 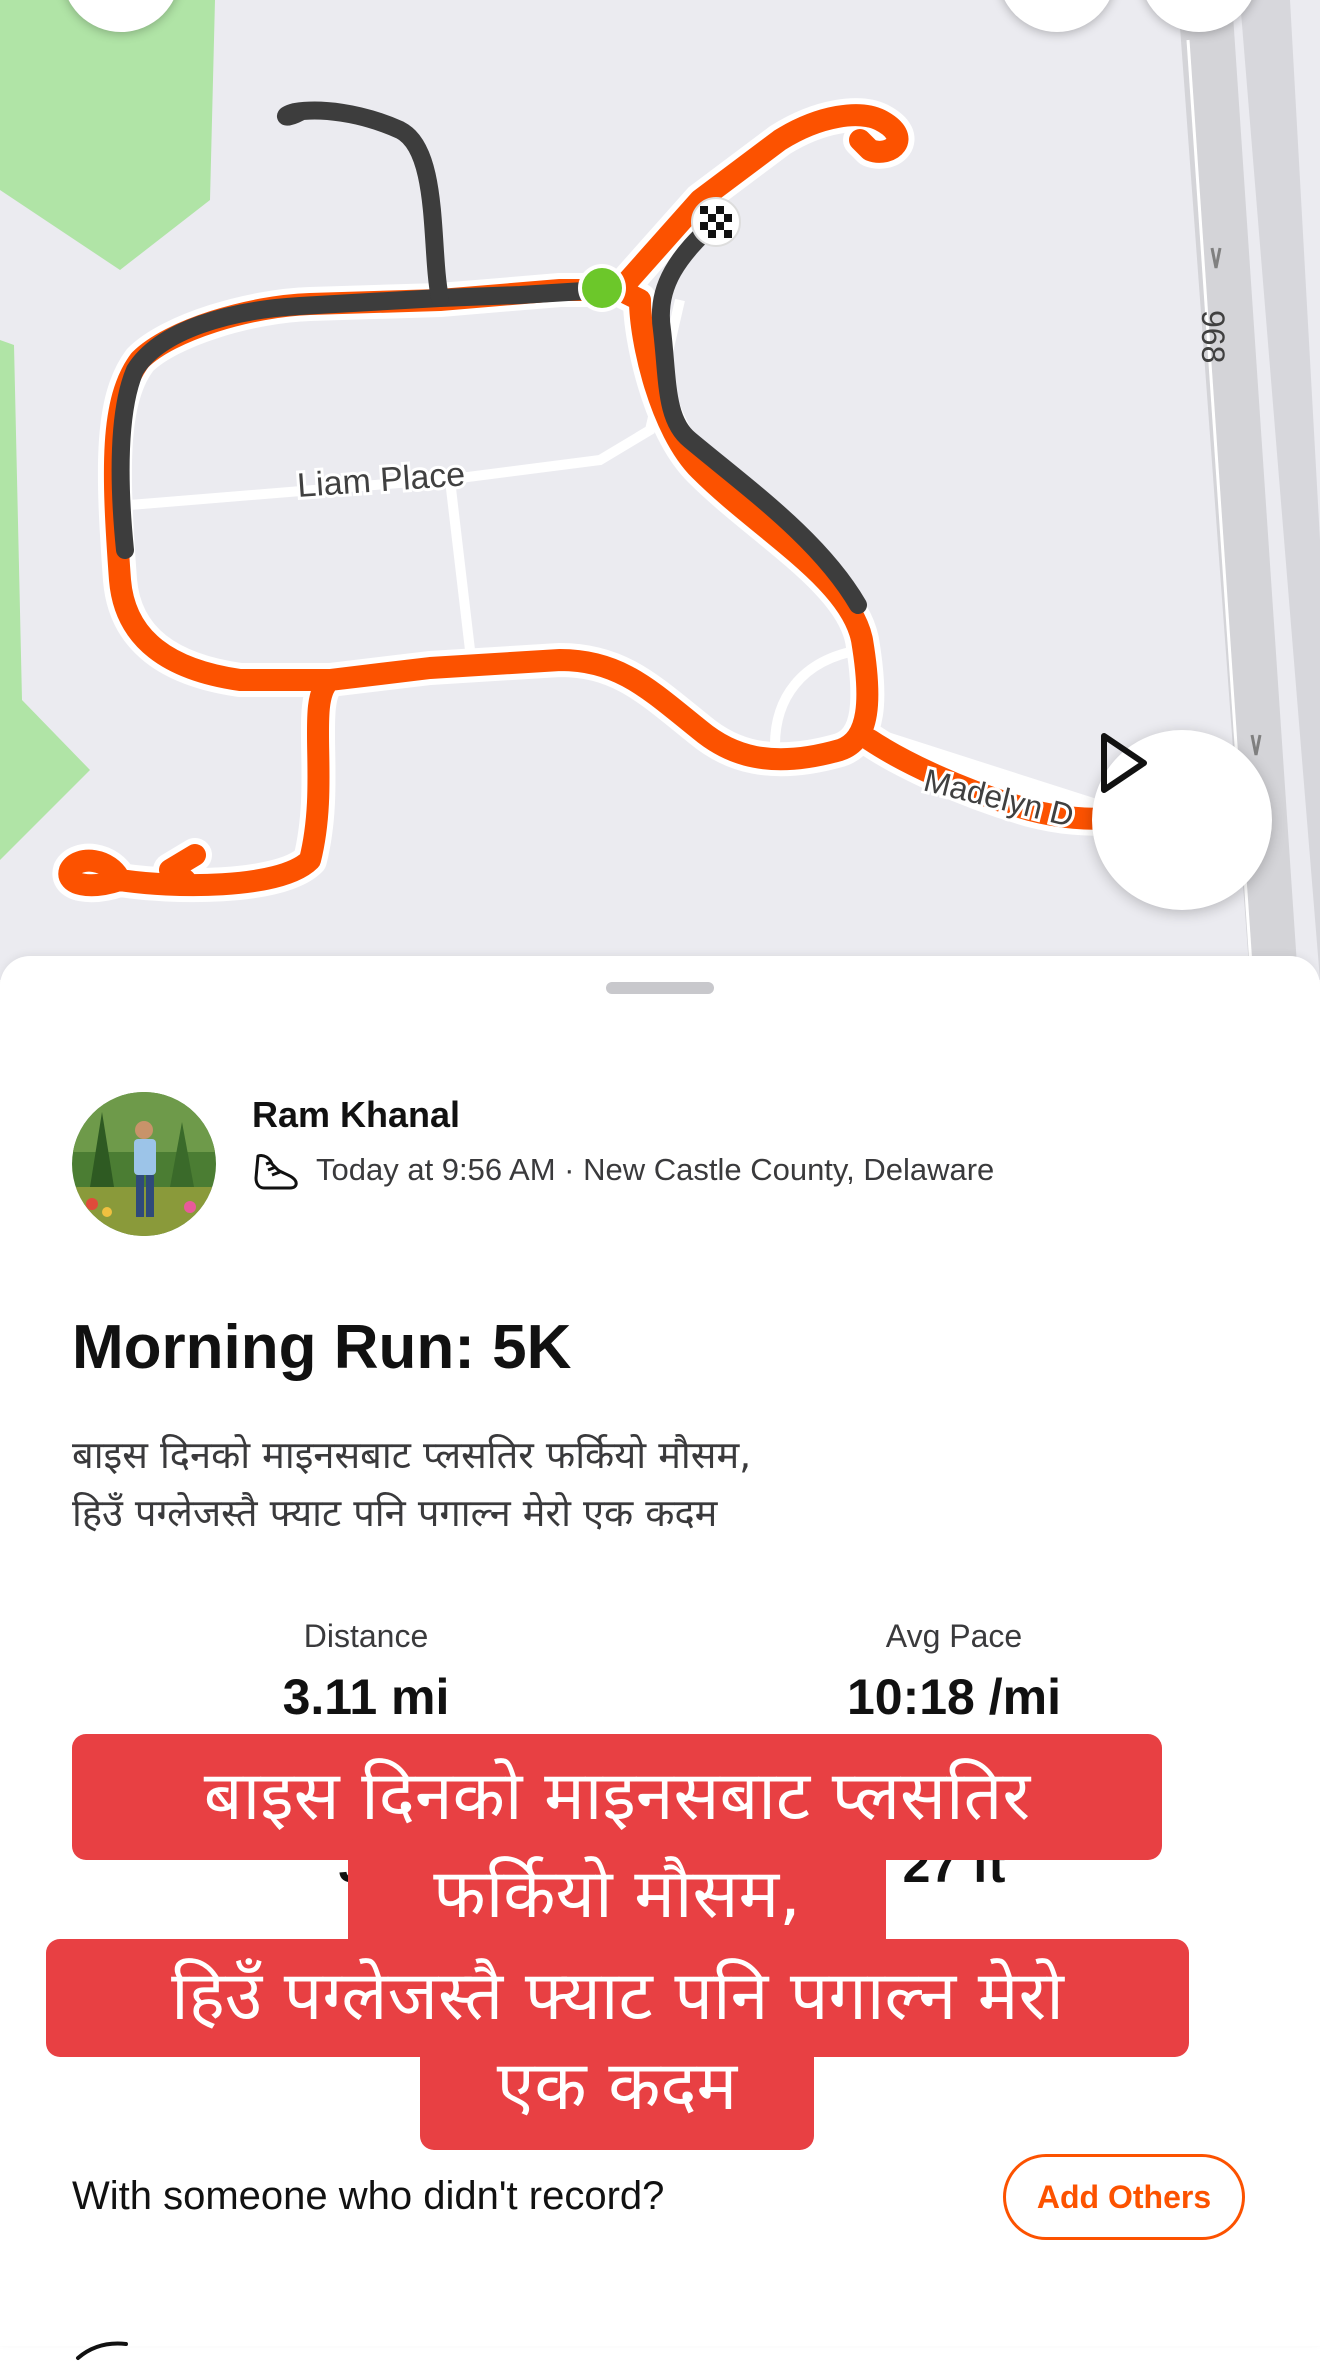 I want to click on street-label-liam-place: Liam Place, so click(x=381, y=480).